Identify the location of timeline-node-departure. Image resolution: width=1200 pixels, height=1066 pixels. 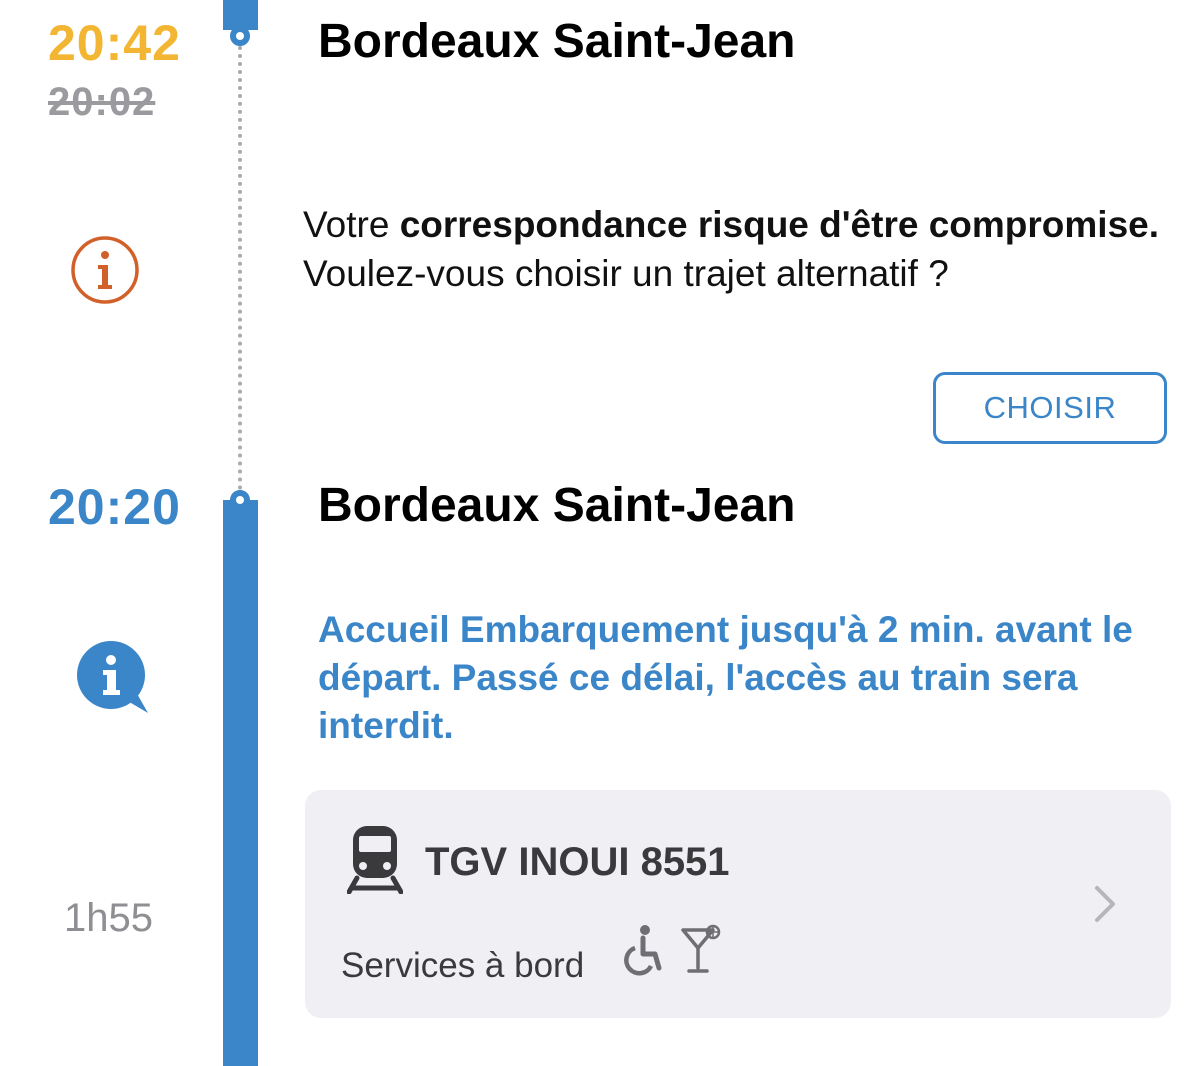
(240, 500).